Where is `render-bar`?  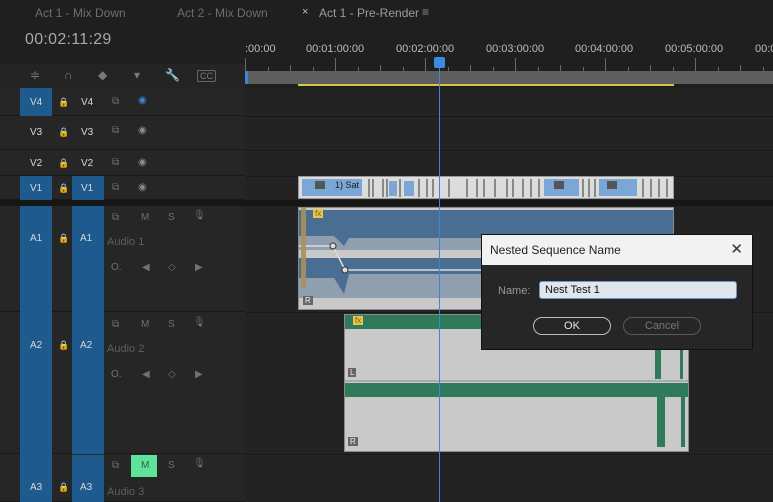
render-bar is located at coordinates (486, 85).